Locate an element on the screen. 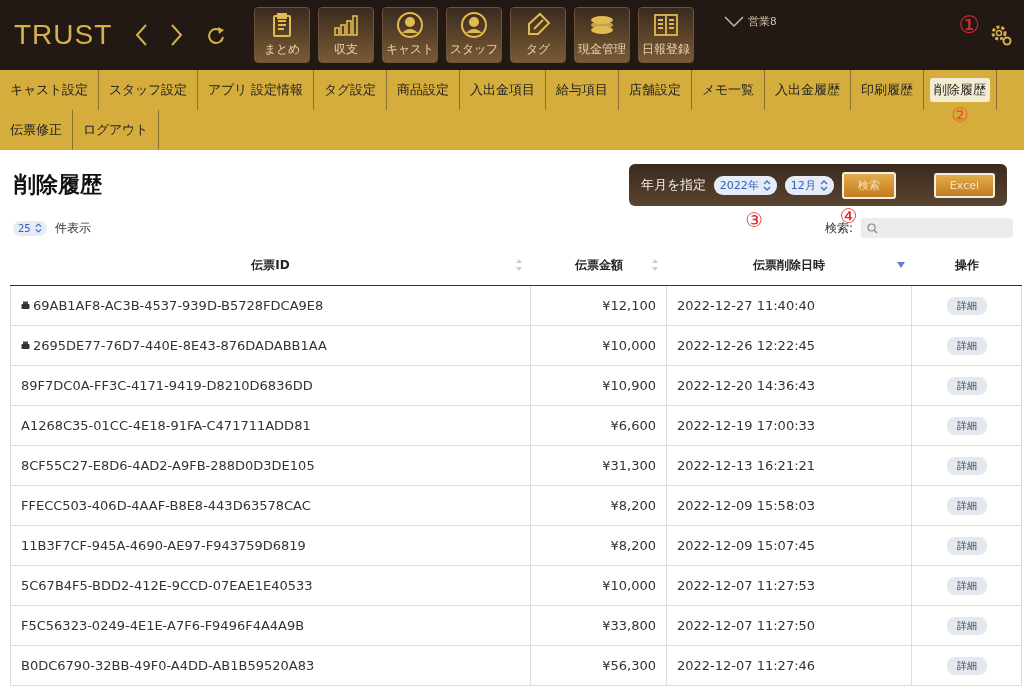 The width and height of the screenshot is (1024, 695). annotation-number: ③ is located at coordinates (754, 219).